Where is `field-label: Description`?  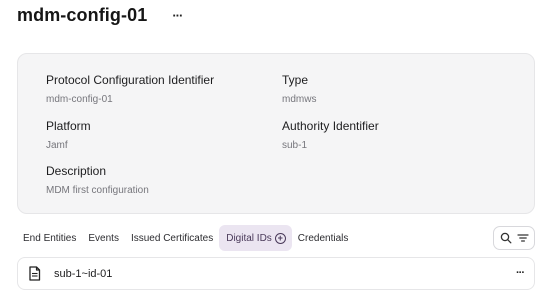 field-label: Description is located at coordinates (76, 171).